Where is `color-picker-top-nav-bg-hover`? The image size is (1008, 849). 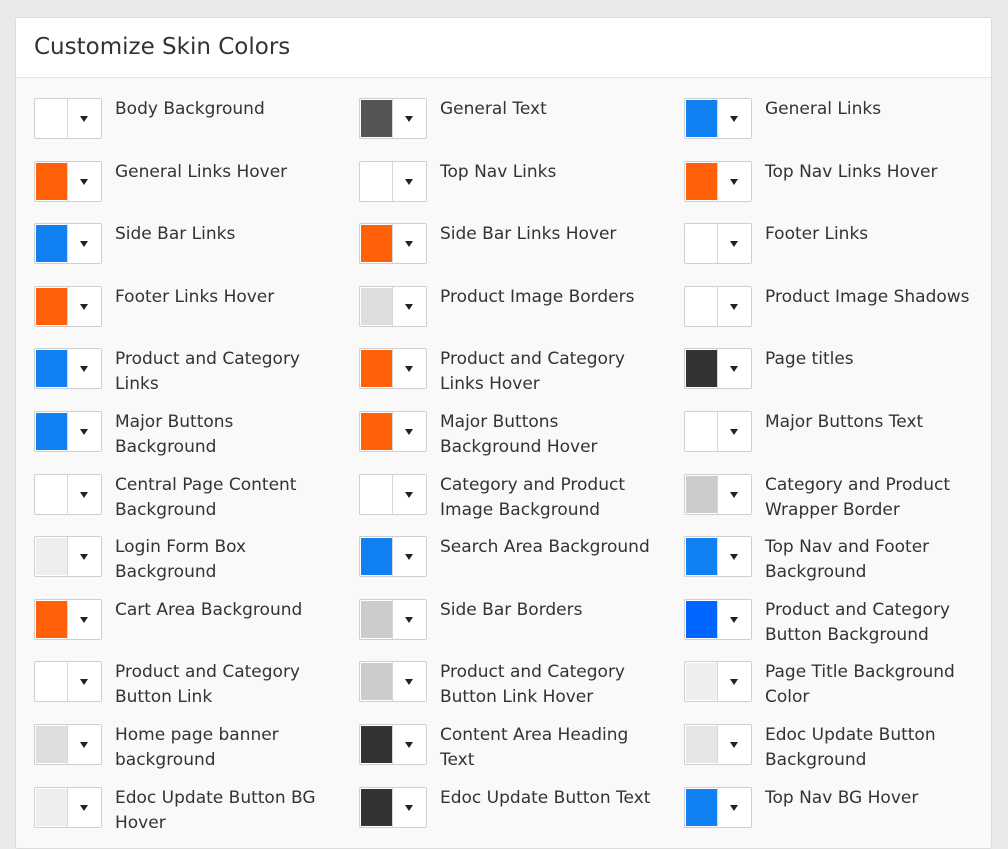 color-picker-top-nav-bg-hover is located at coordinates (718, 807).